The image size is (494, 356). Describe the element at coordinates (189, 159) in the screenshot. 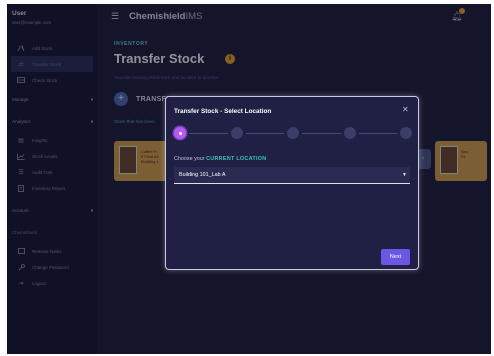

I see `location-prompt-text: Choose your` at that location.